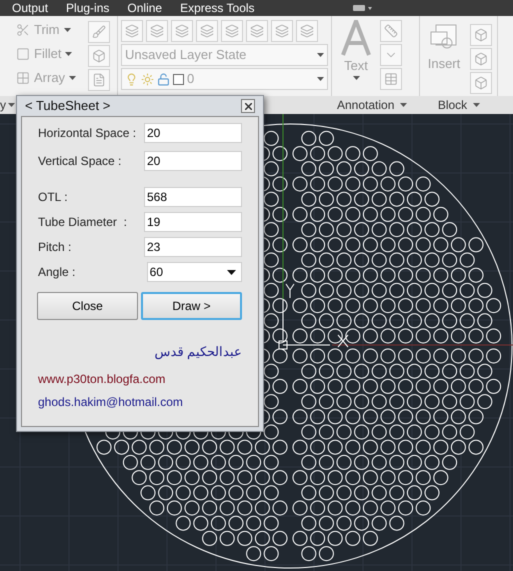  I want to click on value-field: 23, so click(193, 247).